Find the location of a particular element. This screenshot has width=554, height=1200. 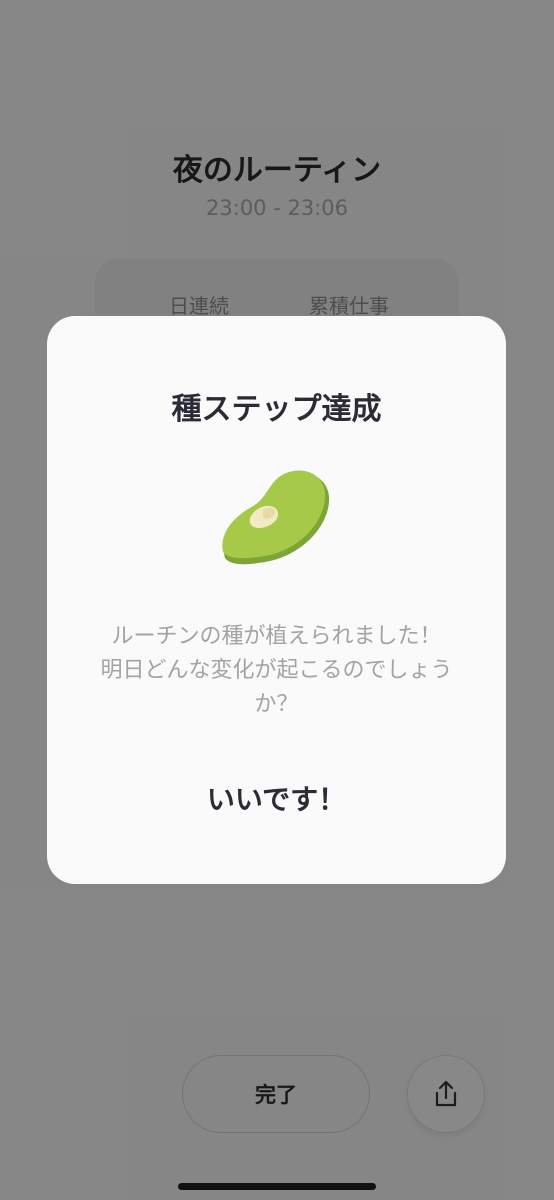

modal-message-line: ルーチンの種が植えられました！ is located at coordinates (276, 636).